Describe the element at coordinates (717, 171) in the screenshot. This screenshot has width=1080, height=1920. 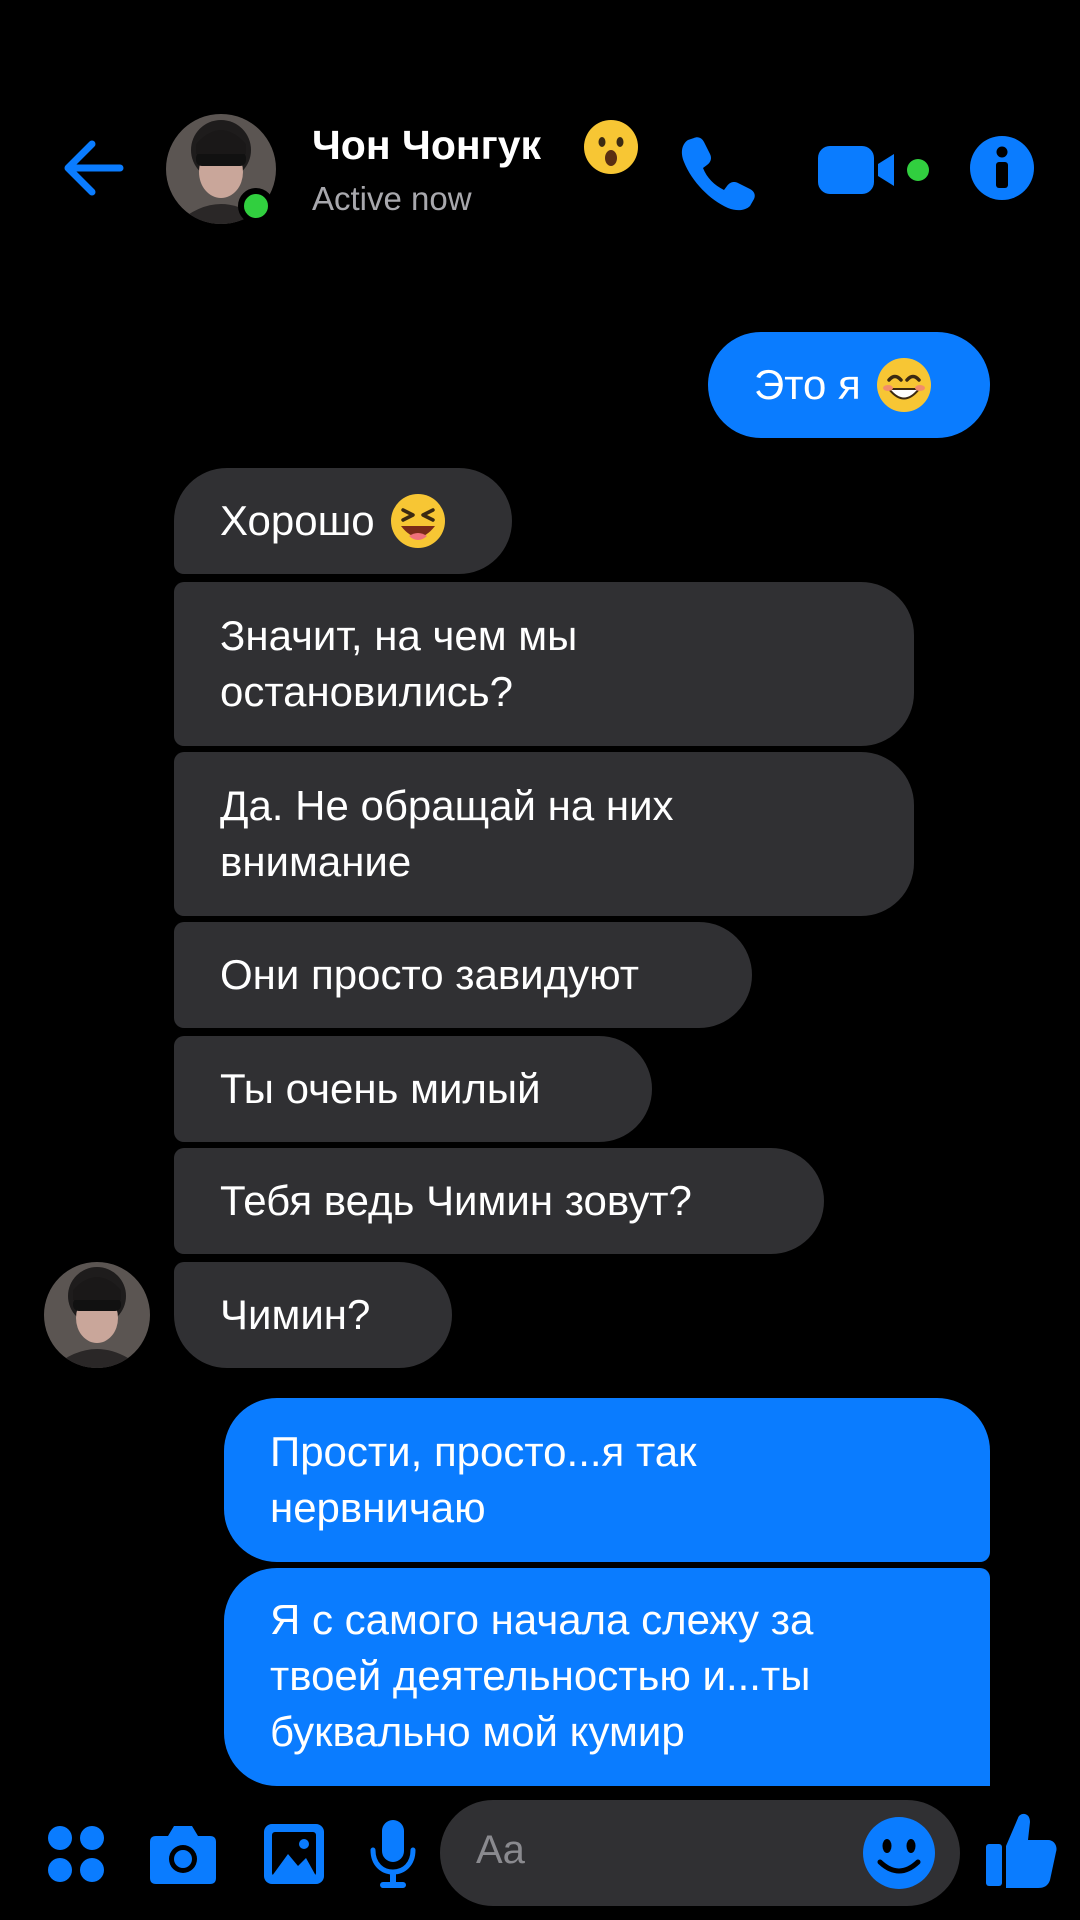
I see `phone-icon` at that location.